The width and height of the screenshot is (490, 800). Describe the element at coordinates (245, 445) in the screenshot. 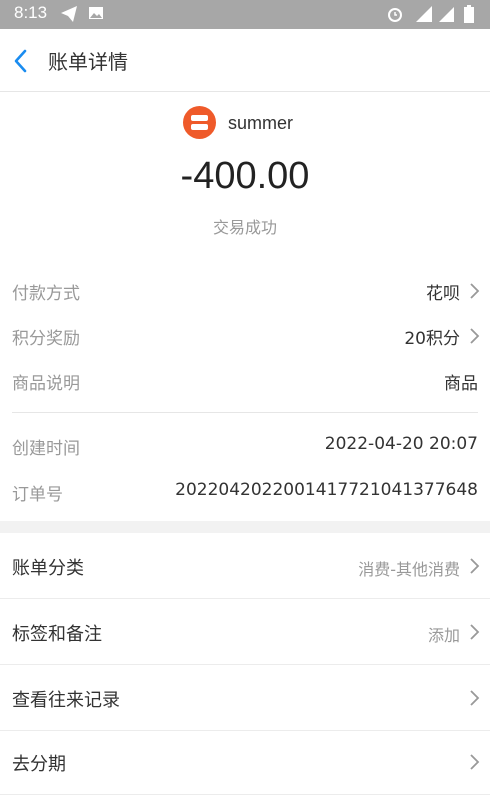

I see `detail-row-created-time: 创建时间 2022-04-20 20:07` at that location.